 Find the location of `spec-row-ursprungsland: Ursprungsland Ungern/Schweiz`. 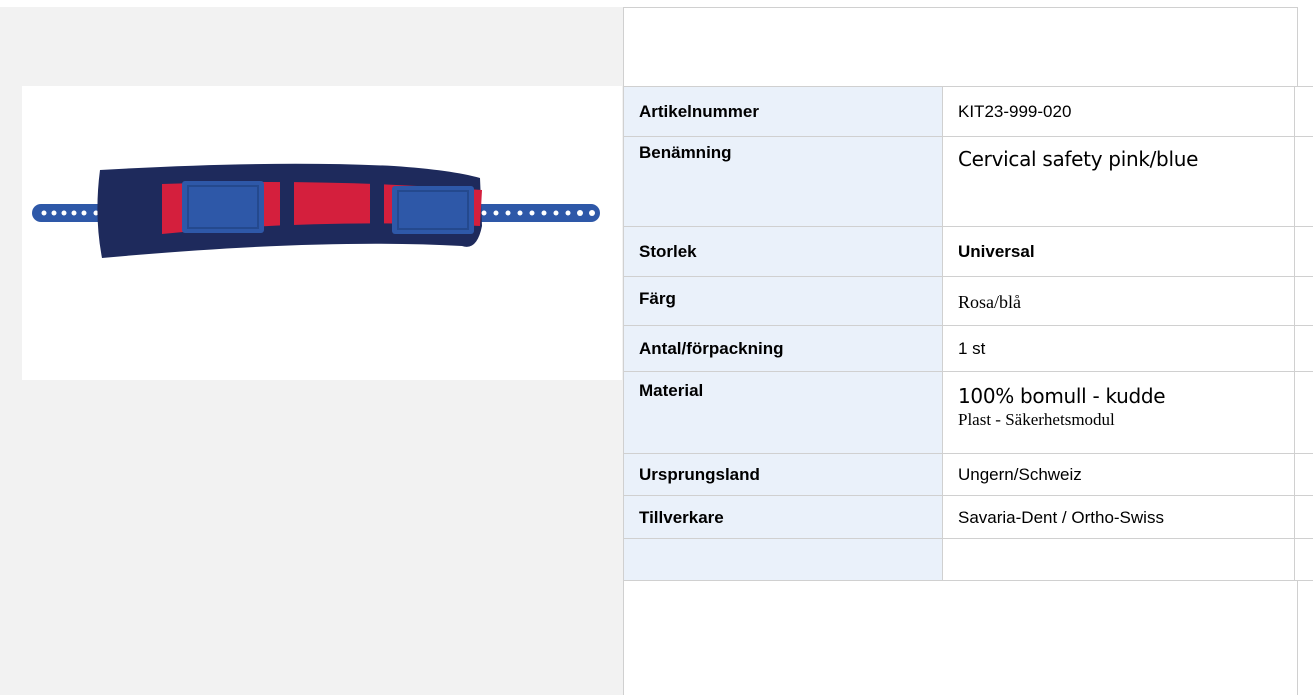

spec-row-ursprungsland: Ursprungsland Ungern/Schweiz is located at coordinates (968, 474).